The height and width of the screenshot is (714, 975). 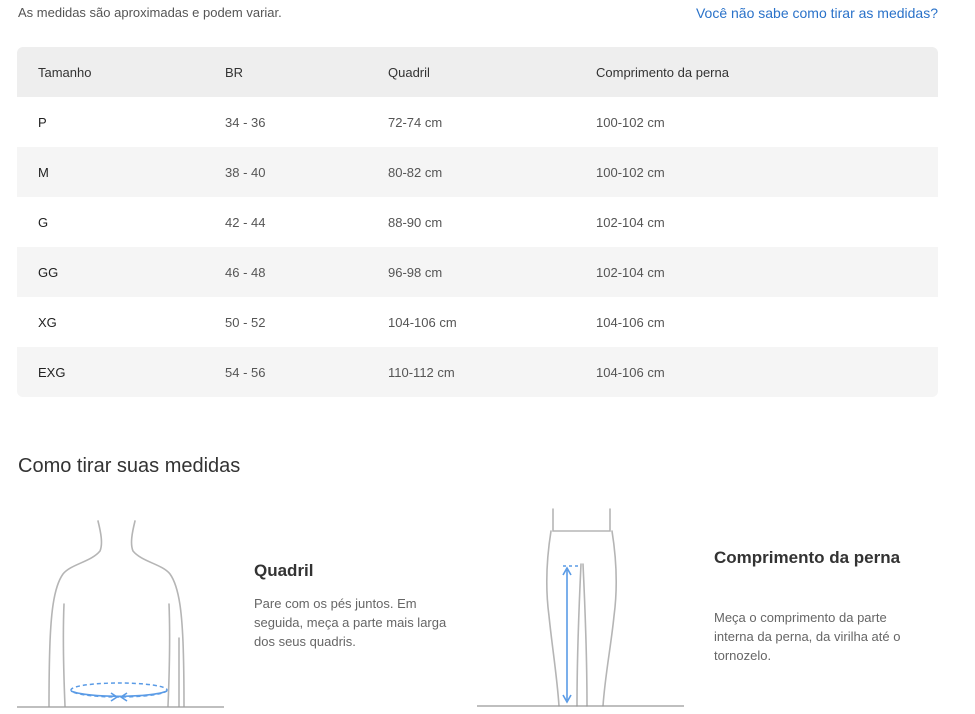 What do you see at coordinates (477, 122) in the screenshot?
I see `table-row: P 34 - 36 72-74 cm 100-102 cm` at bounding box center [477, 122].